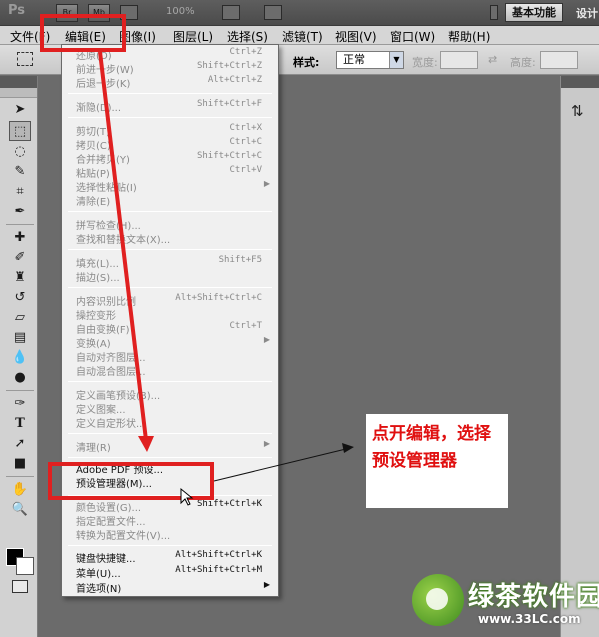  I want to click on menu-filter: 滤镜(T), so click(302, 36).